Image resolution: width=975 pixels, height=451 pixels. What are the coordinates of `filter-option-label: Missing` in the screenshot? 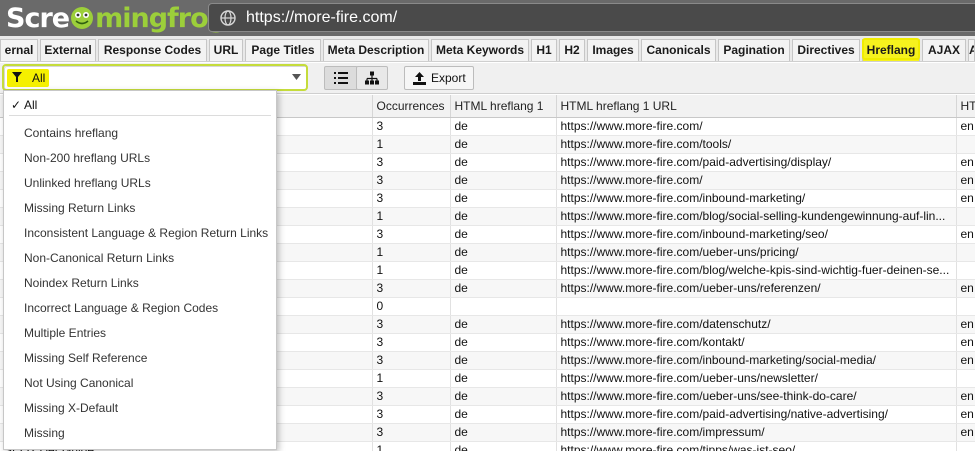 It's located at (44, 433).